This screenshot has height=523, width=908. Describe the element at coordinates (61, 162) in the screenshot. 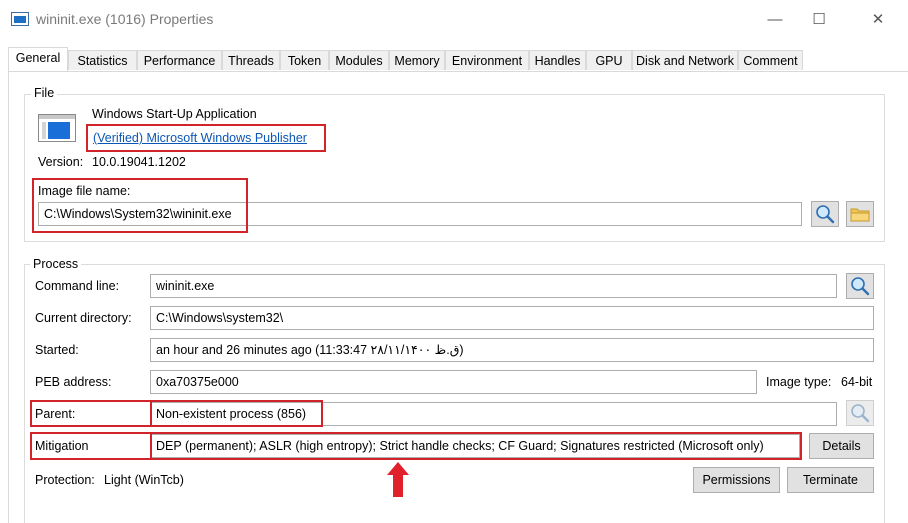

I see `version-label: Version:` at that location.